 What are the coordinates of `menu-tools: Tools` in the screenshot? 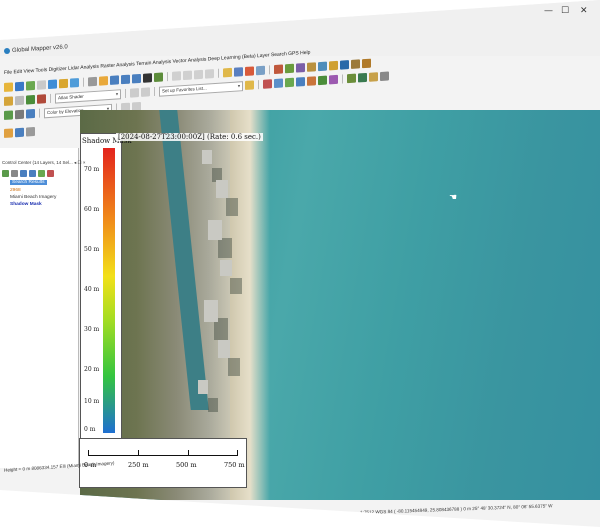 It's located at (42, 70).